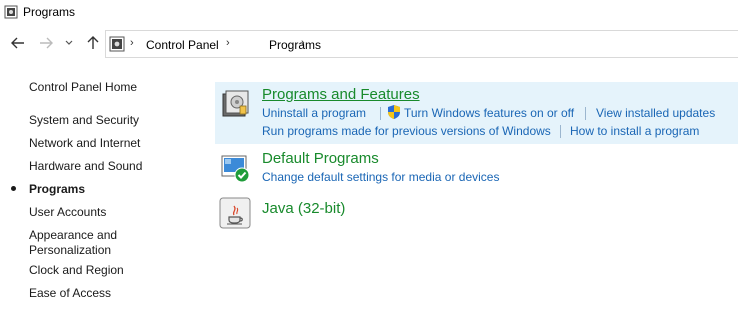 This screenshot has width=738, height=320. Describe the element at coordinates (182, 45) in the screenshot. I see `breadcrumb-control-panel: Control Panel` at that location.